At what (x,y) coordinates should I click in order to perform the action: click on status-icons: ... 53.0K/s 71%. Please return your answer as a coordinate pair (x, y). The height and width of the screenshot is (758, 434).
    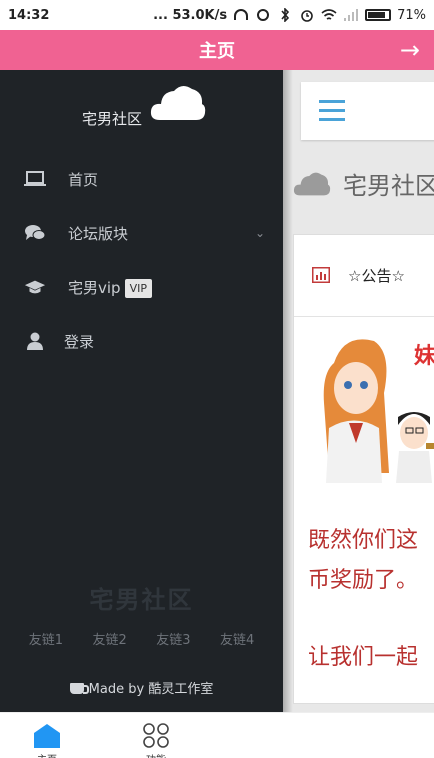
    Looking at the image, I should click on (289, 15).